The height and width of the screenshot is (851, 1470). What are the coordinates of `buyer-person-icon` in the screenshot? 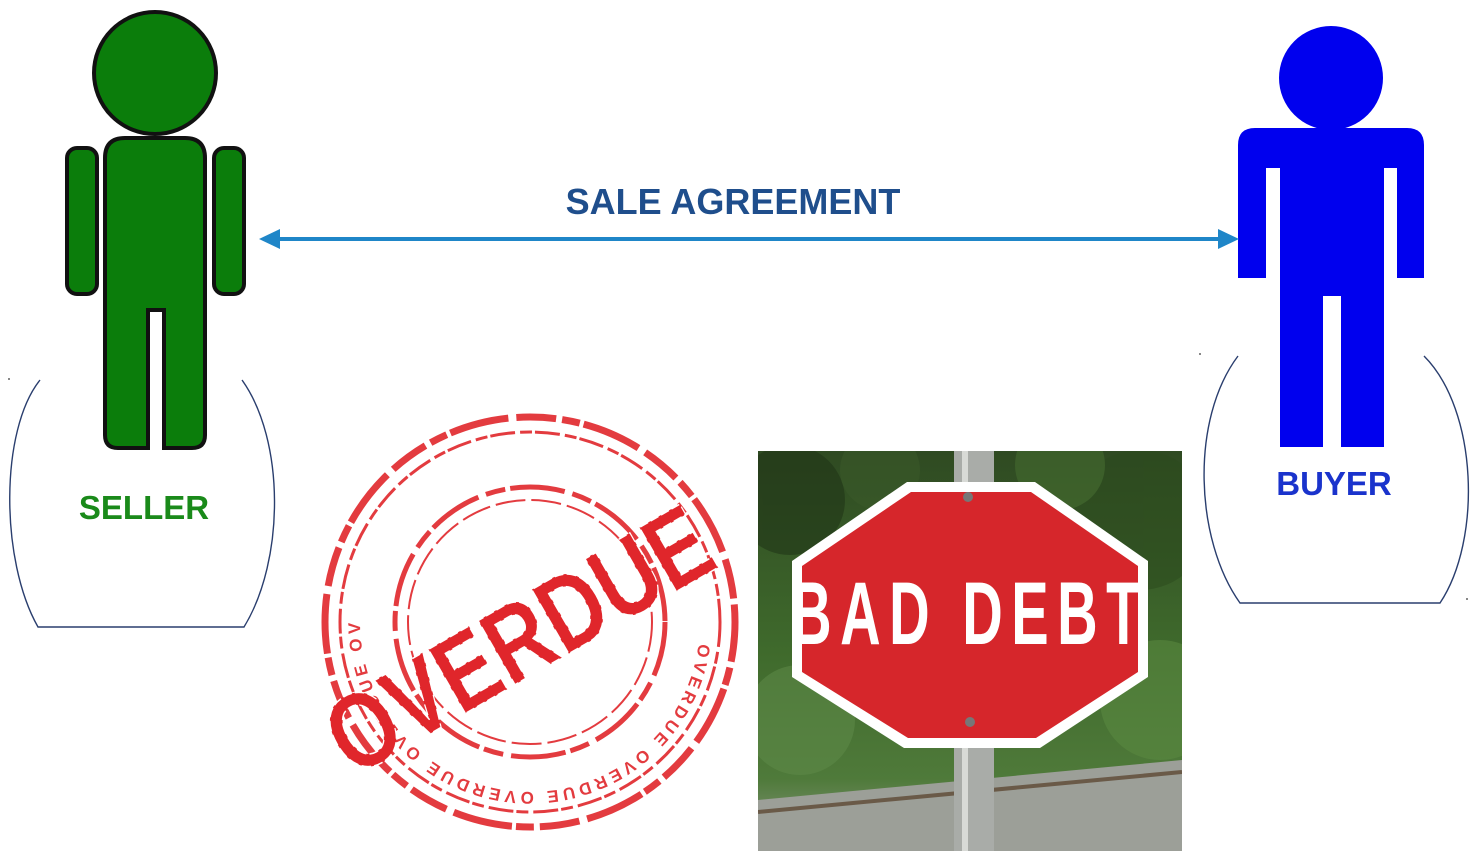 It's located at (1331, 236).